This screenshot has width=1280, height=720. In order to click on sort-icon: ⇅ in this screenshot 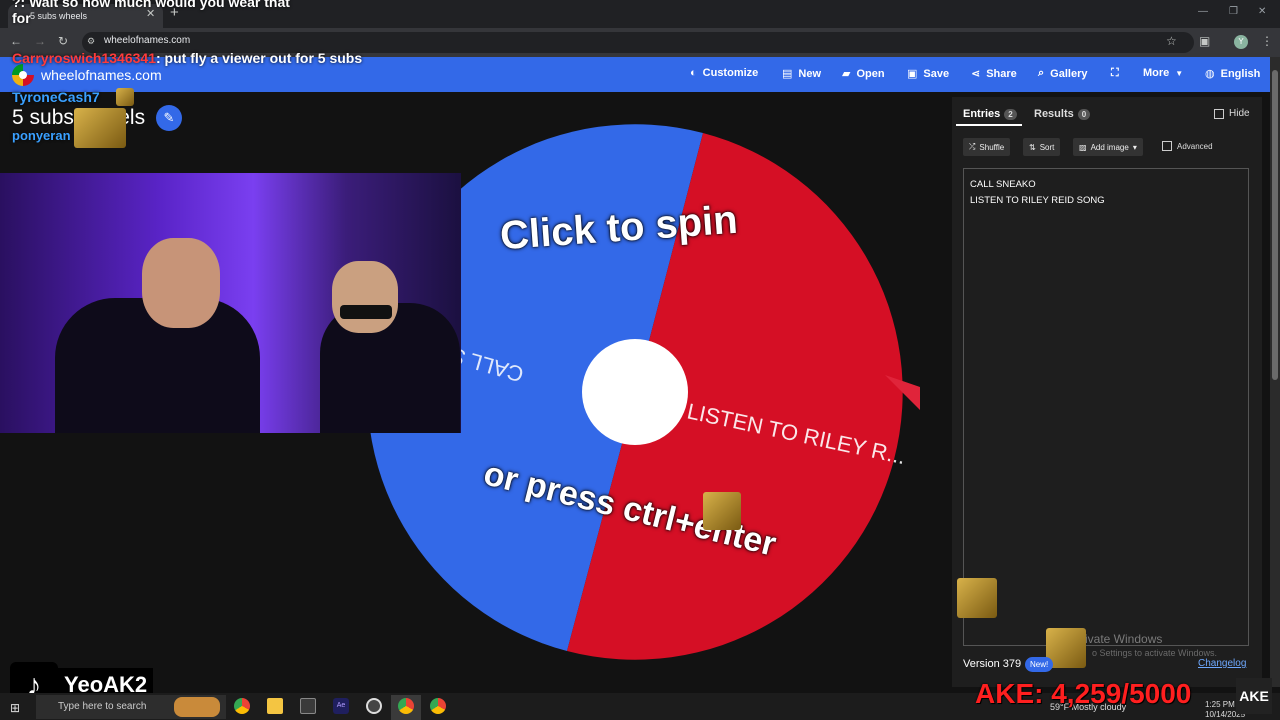, I will do `click(1032, 147)`.